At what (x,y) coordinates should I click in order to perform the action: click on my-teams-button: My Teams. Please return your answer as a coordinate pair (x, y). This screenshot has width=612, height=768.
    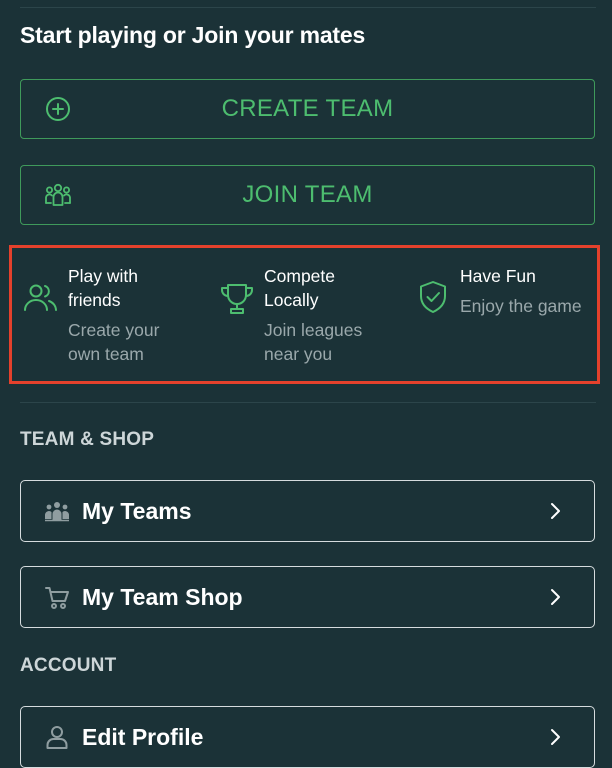
    Looking at the image, I should click on (307, 511).